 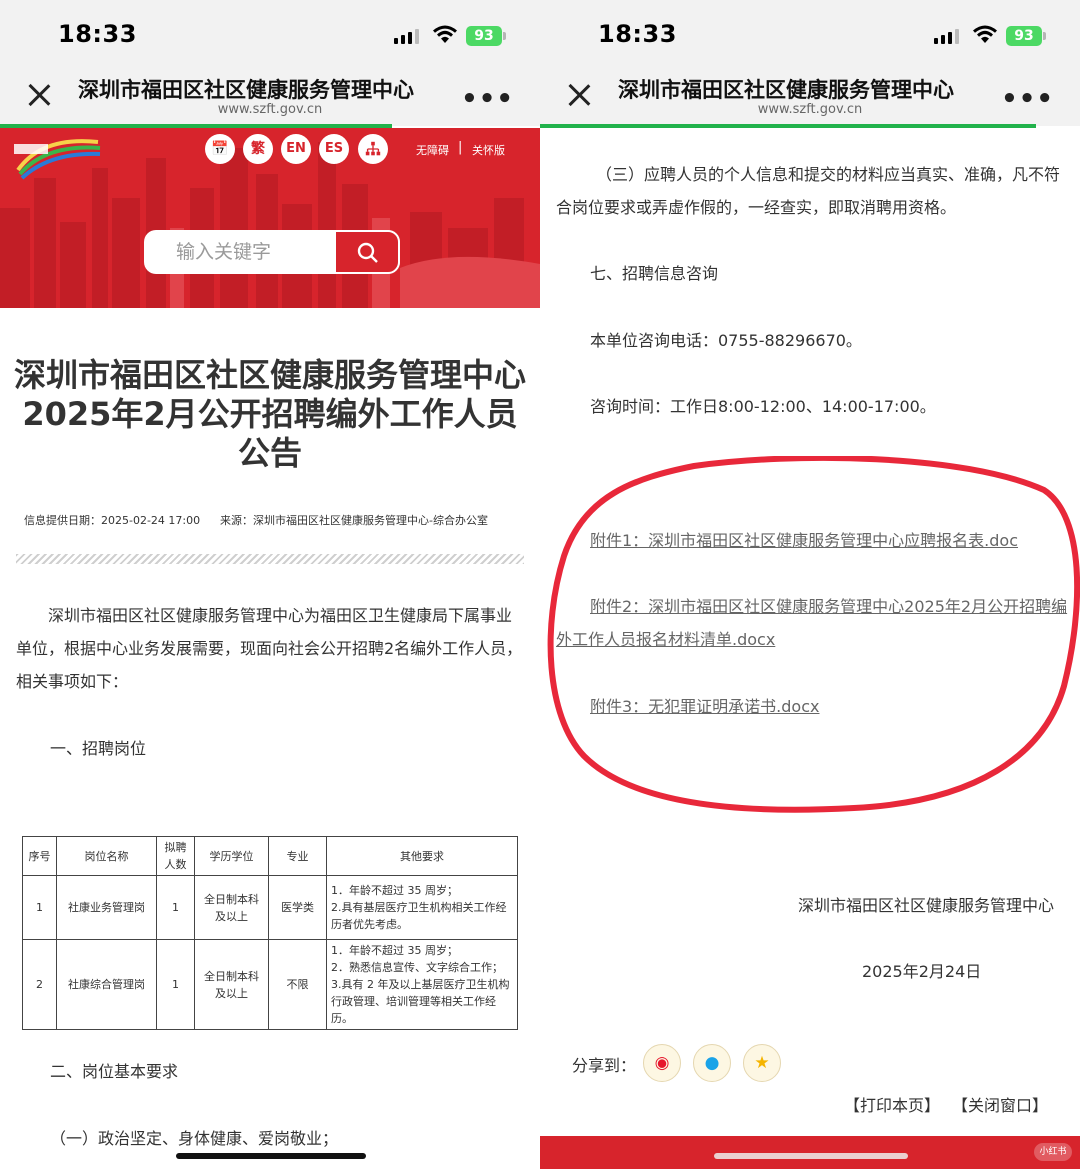 What do you see at coordinates (830, 706) in the screenshot?
I see `attachment-3-link: 附件3：无犯罪证明承诺书.docx` at bounding box center [830, 706].